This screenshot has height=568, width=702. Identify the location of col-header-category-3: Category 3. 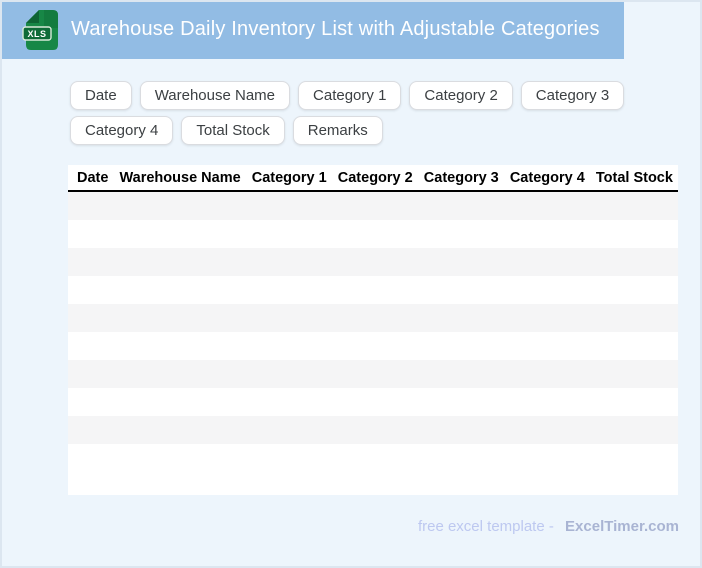
(461, 177).